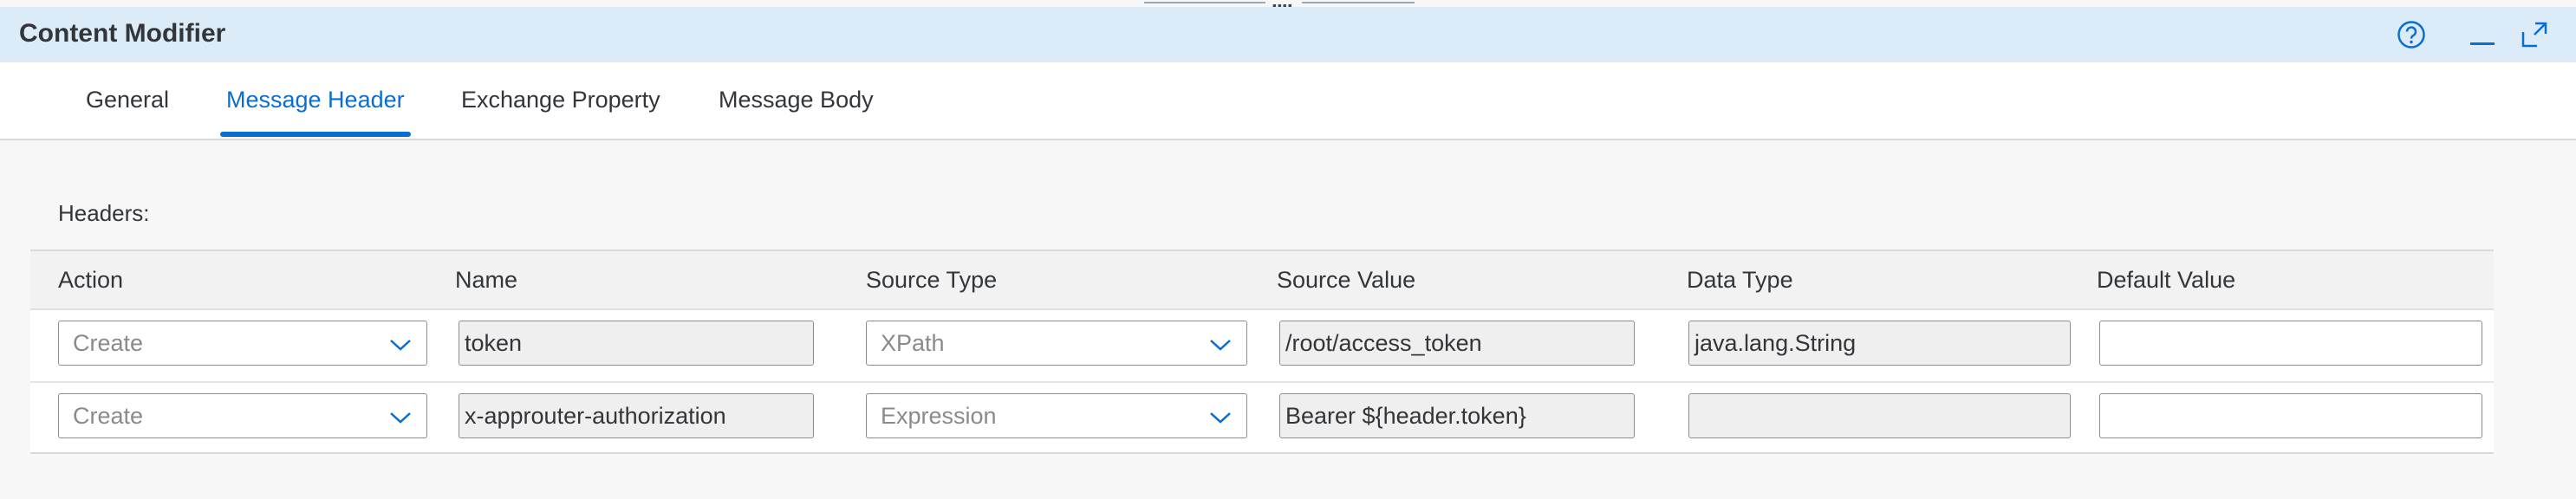 The image size is (2576, 499). Describe the element at coordinates (1288, 34) in the screenshot. I see `panel-header: Content Modifier` at that location.